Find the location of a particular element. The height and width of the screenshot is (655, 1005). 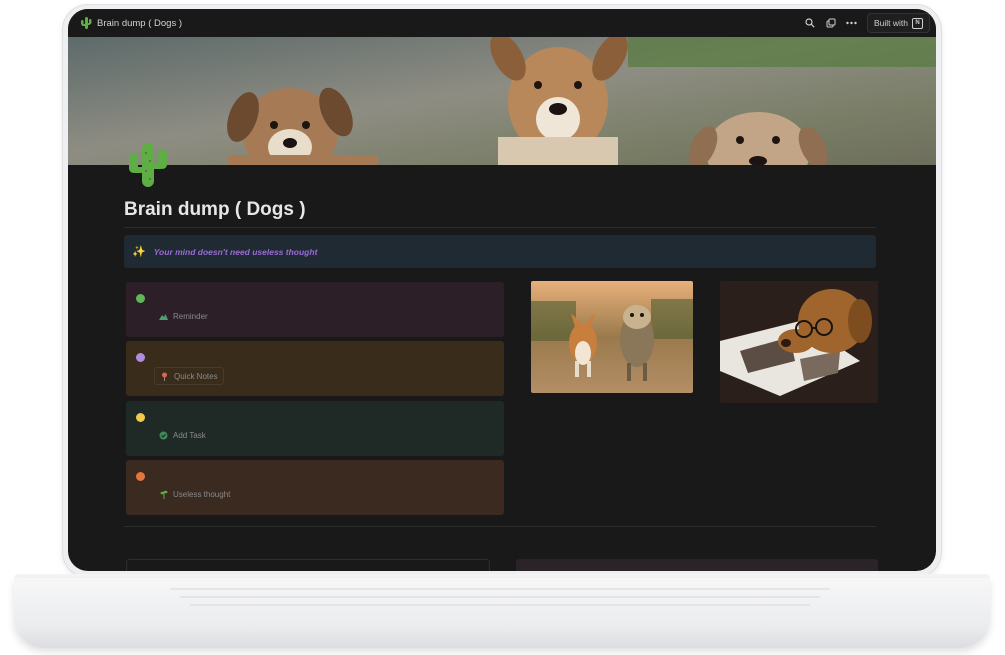

card-quick-notes: Quick Notes is located at coordinates (315, 368).